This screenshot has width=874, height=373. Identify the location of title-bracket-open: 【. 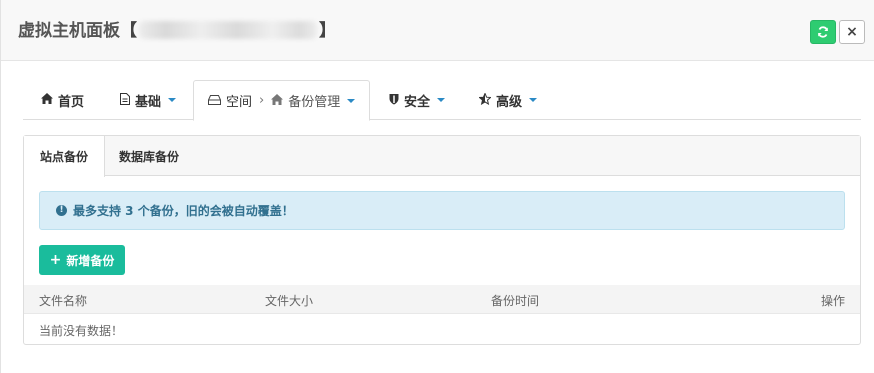
(128, 31).